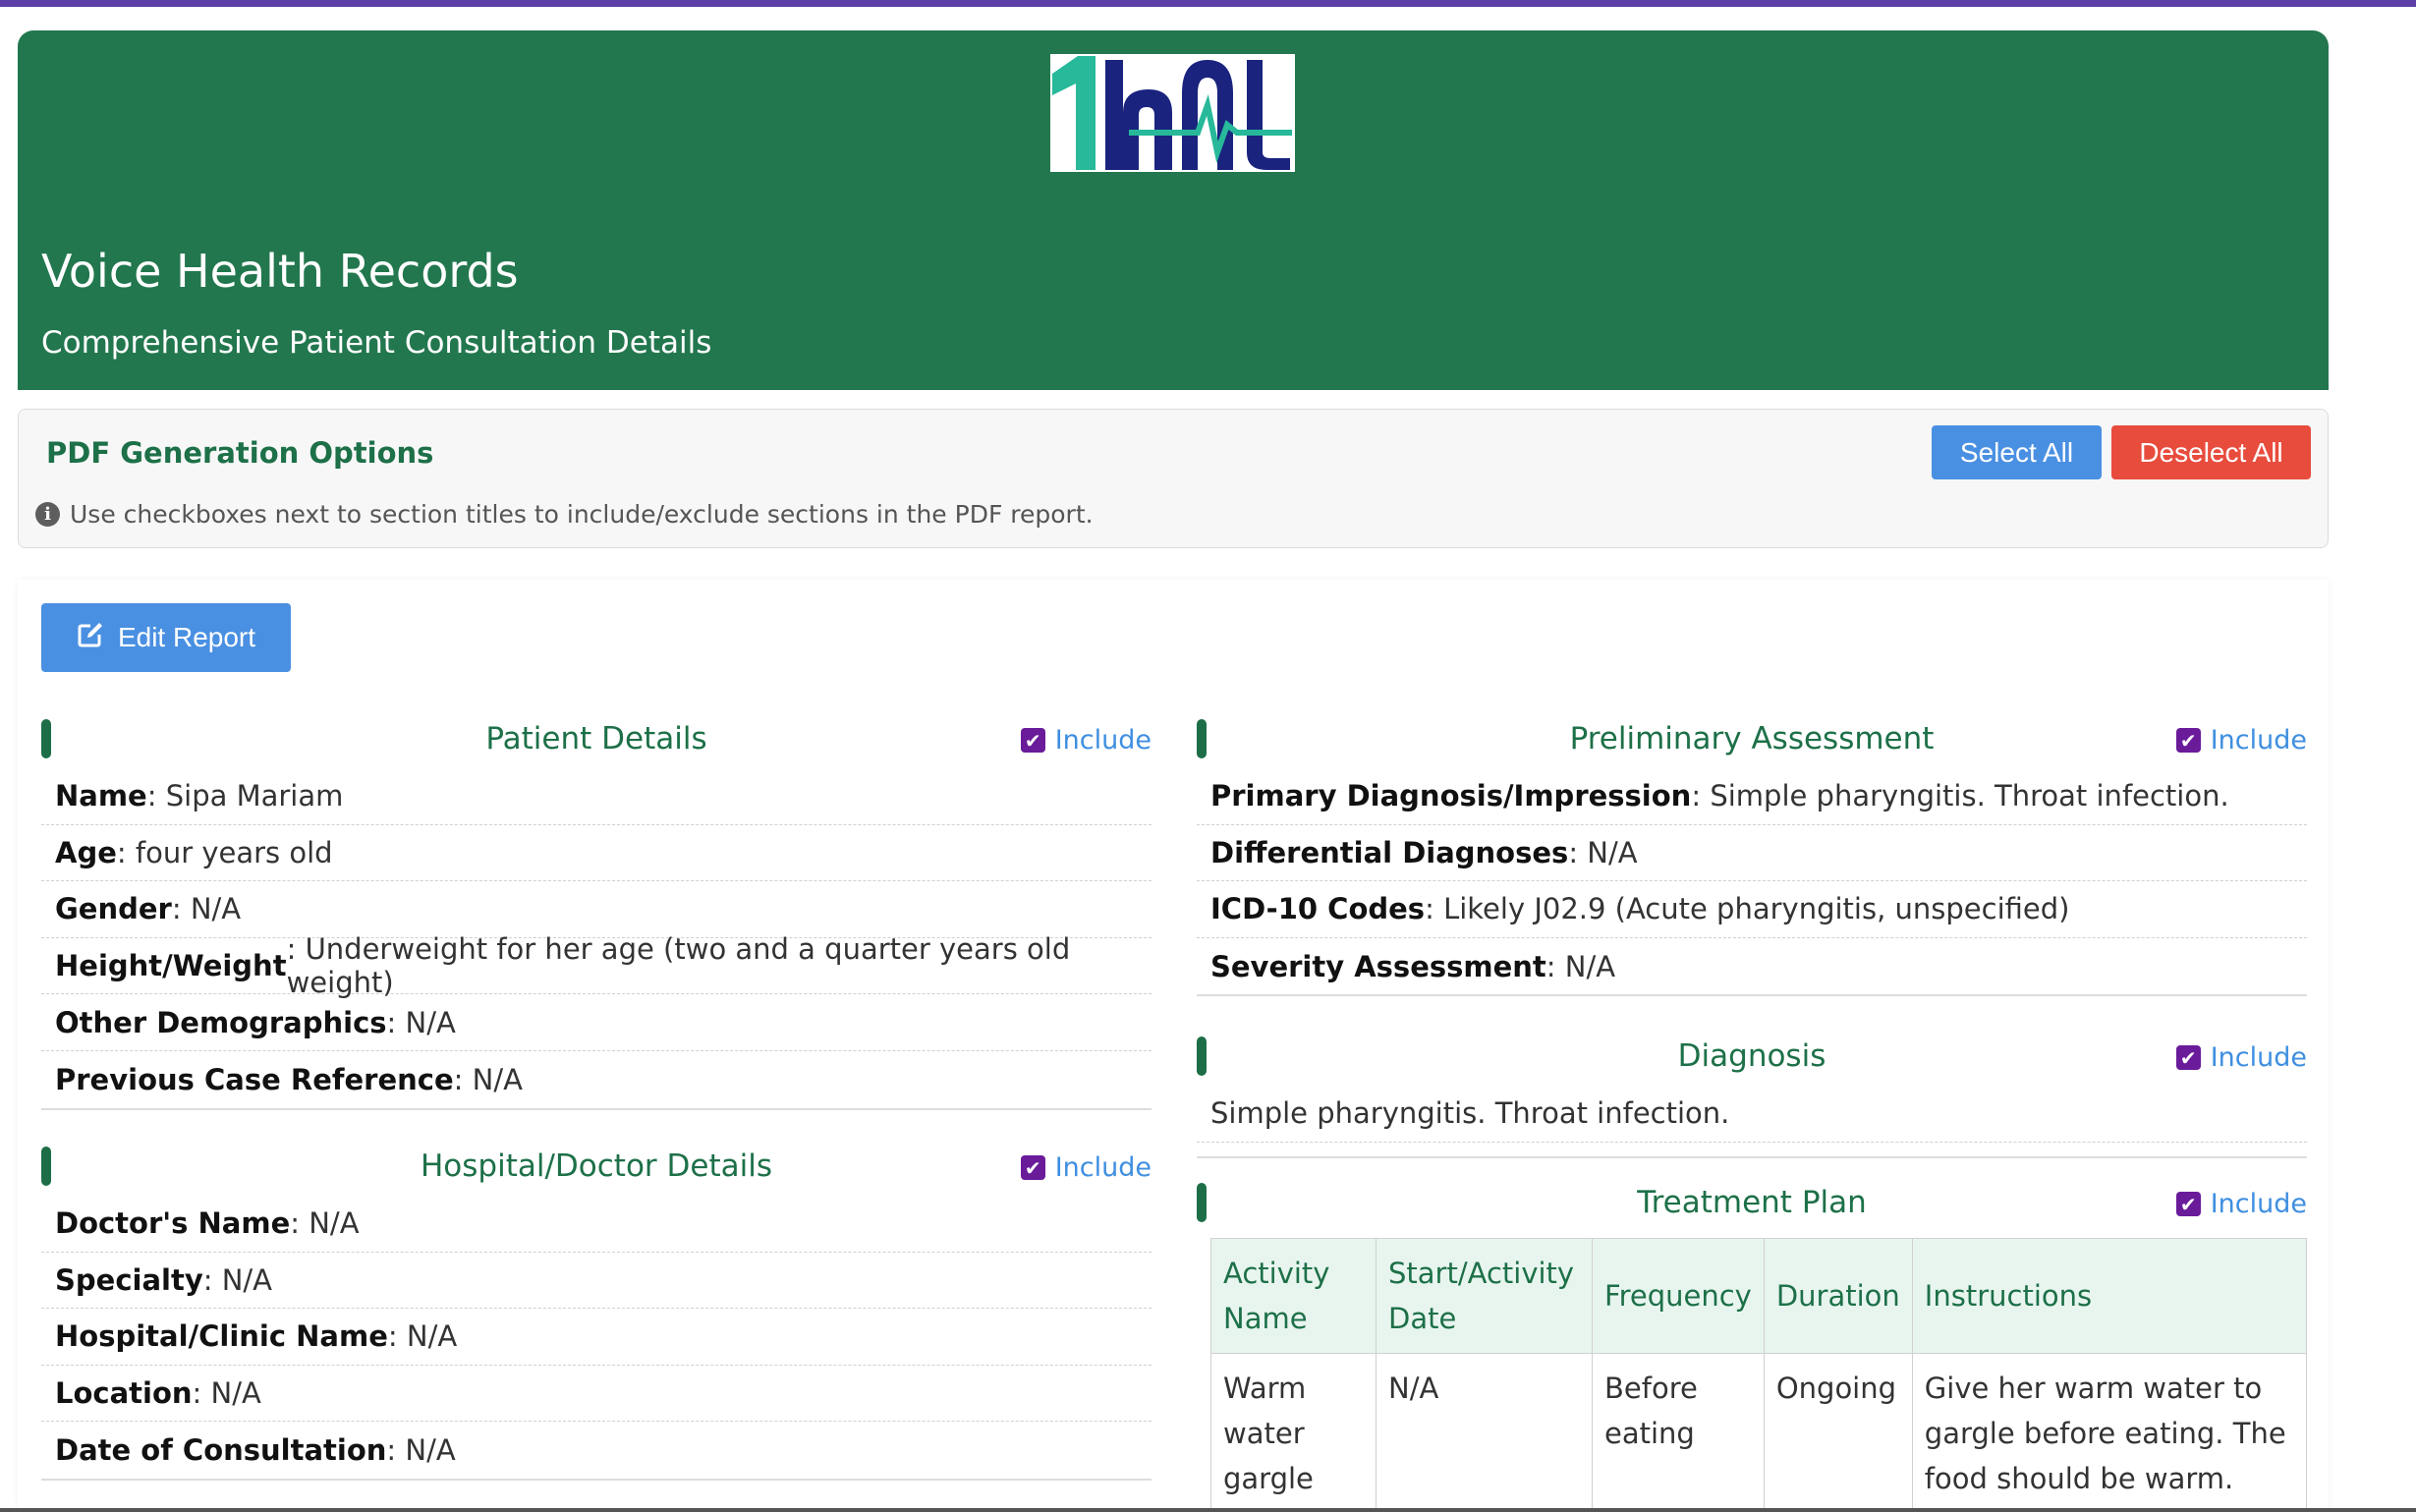 Image resolution: width=2416 pixels, height=1512 pixels. I want to click on section-title: Diagnosis, so click(1751, 1056).